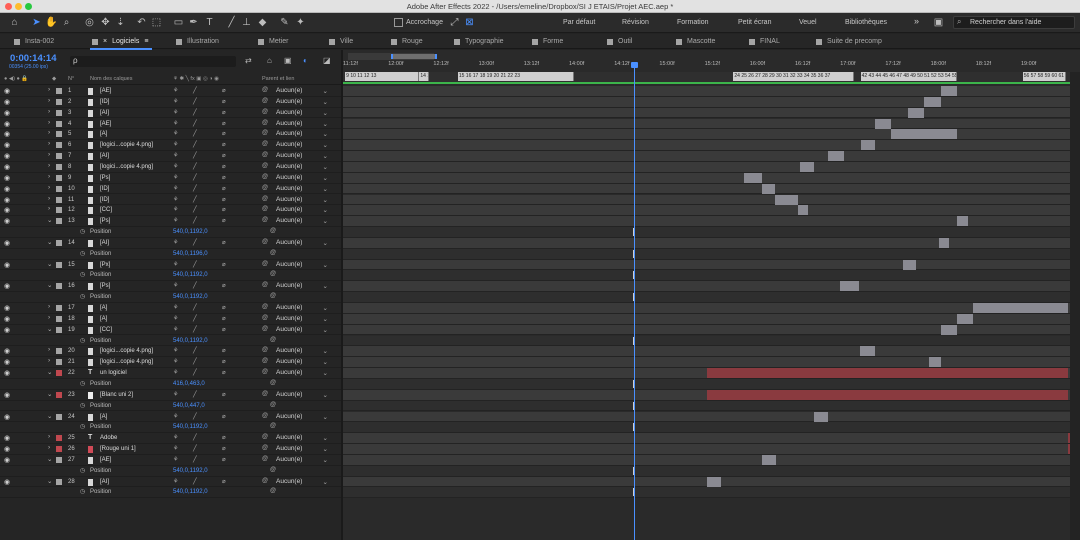  What do you see at coordinates (231, 22) in the screenshot?
I see `brush-icon: ╱` at bounding box center [231, 22].